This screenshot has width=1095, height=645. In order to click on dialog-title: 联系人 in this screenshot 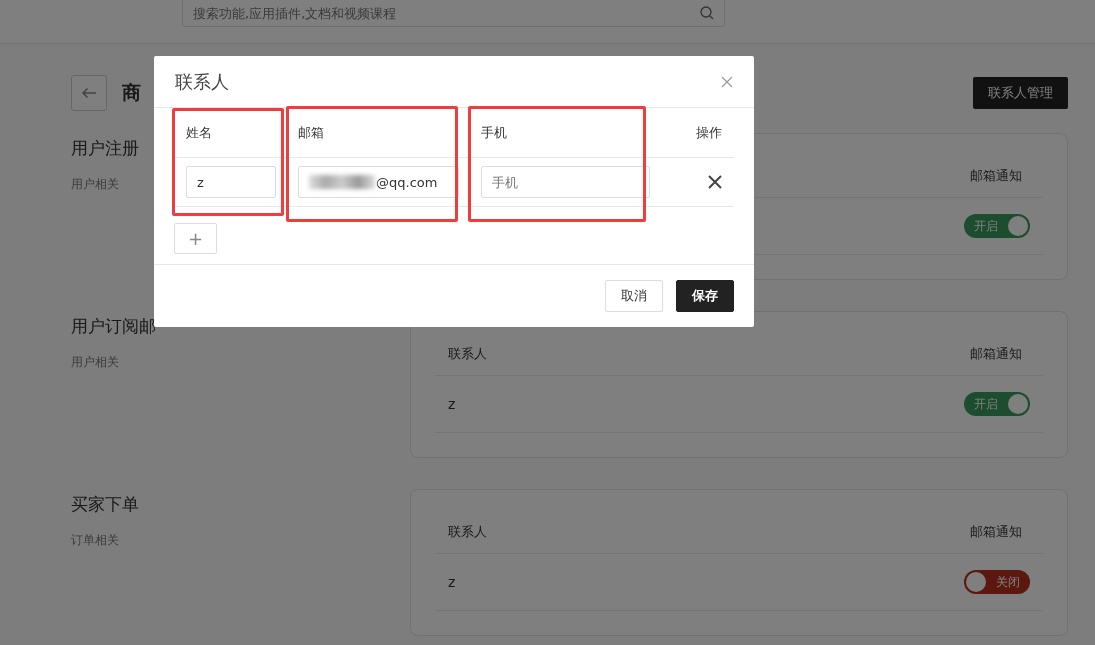, I will do `click(202, 81)`.